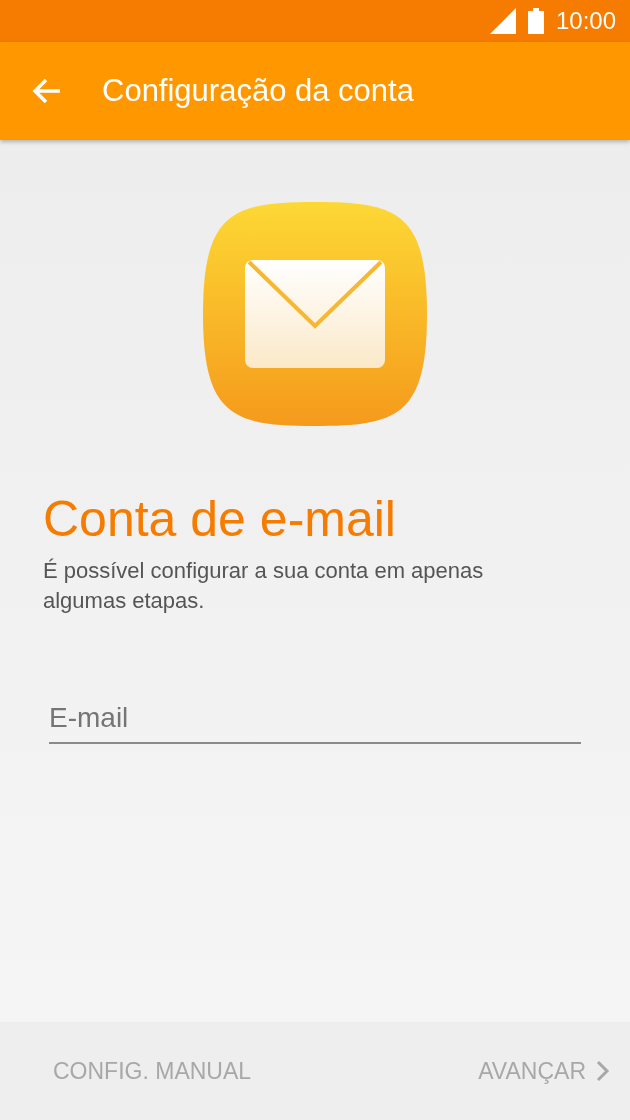 This screenshot has width=630, height=1120. Describe the element at coordinates (258, 91) in the screenshot. I see `app-bar-title: Configuração da conta` at that location.